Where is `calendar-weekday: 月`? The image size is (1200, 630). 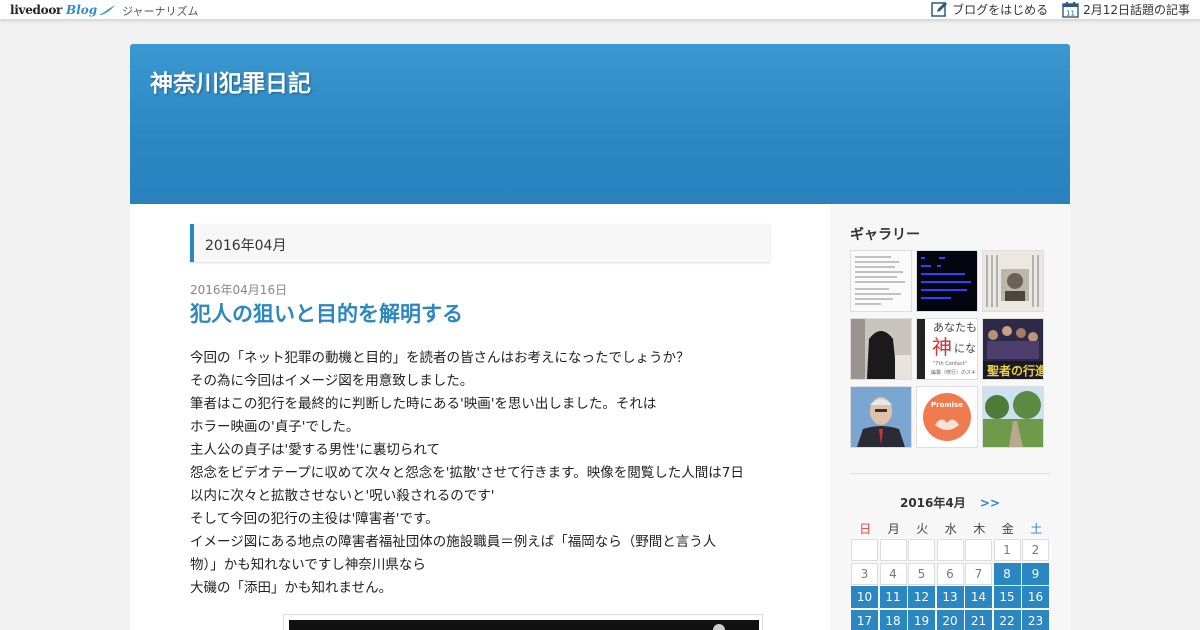
calendar-weekday: 月 is located at coordinates (893, 529).